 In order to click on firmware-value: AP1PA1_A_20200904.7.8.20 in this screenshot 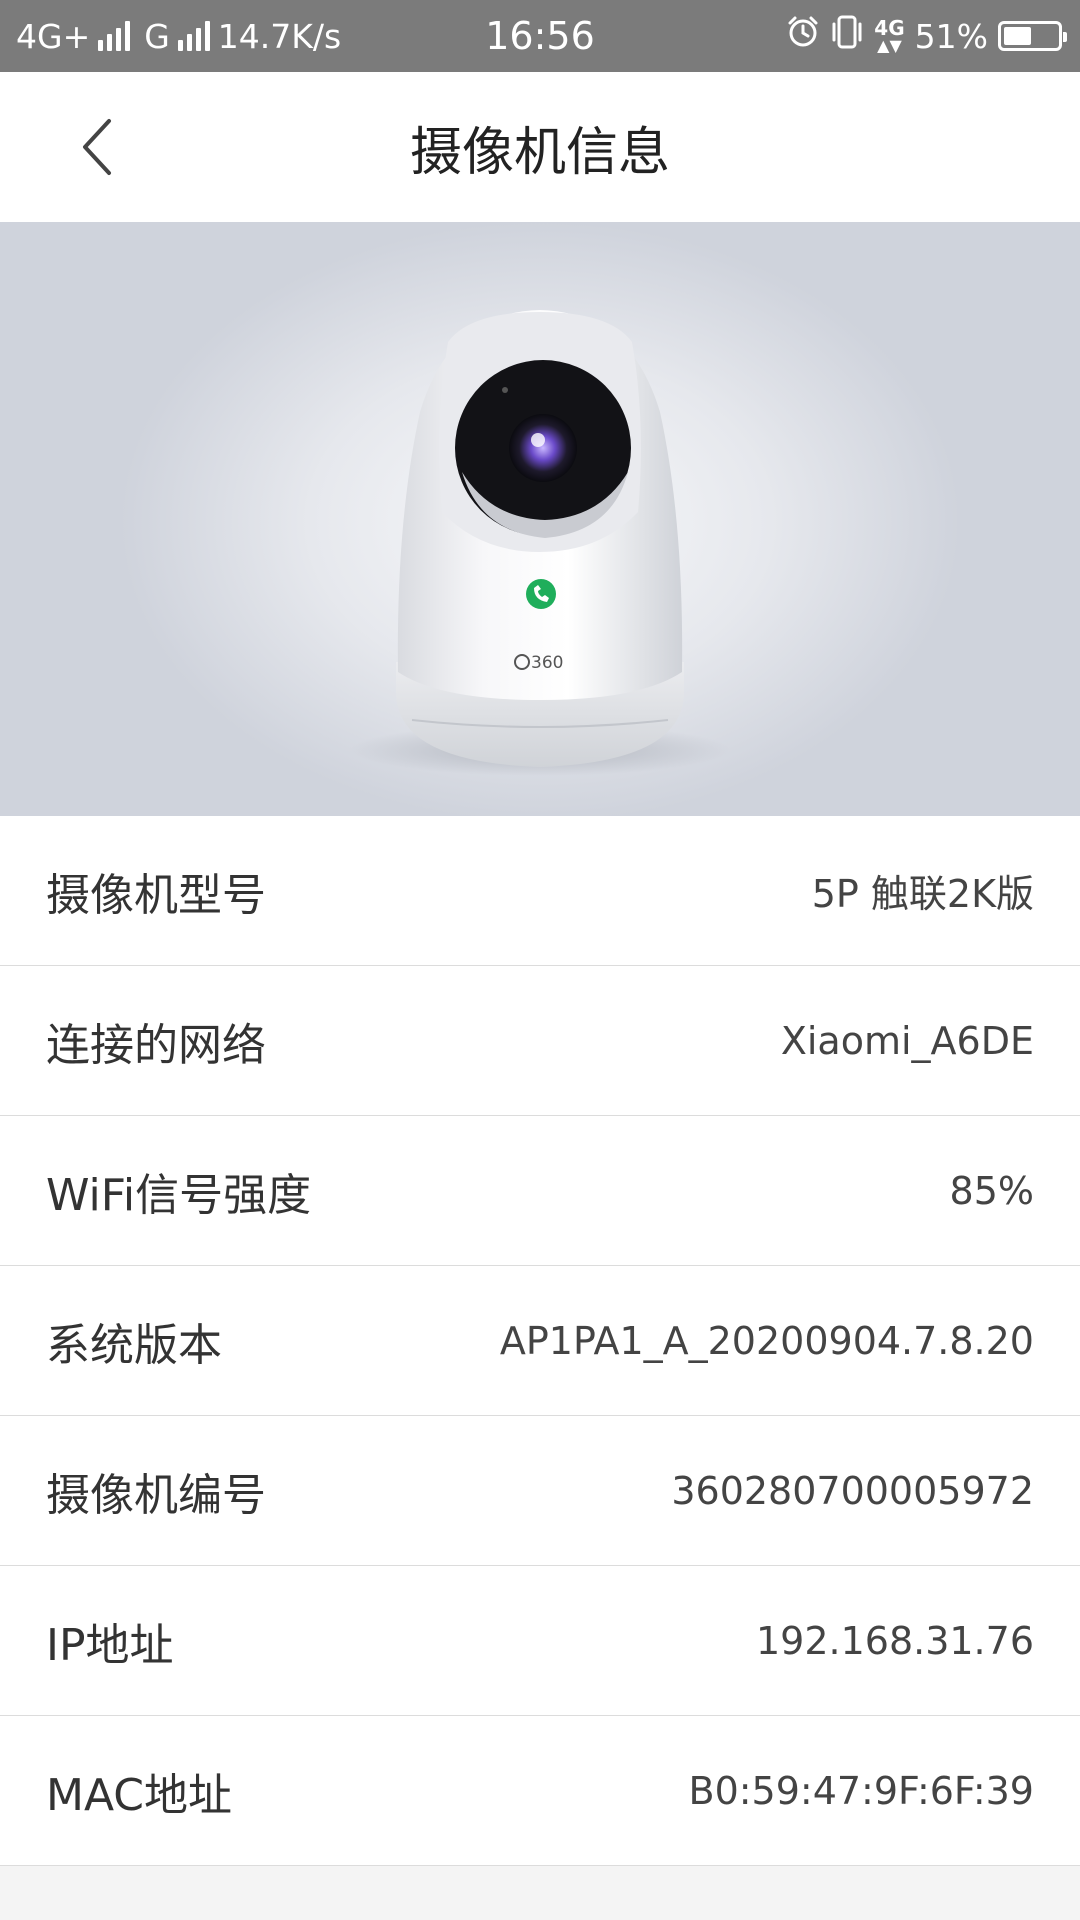, I will do `click(766, 1340)`.